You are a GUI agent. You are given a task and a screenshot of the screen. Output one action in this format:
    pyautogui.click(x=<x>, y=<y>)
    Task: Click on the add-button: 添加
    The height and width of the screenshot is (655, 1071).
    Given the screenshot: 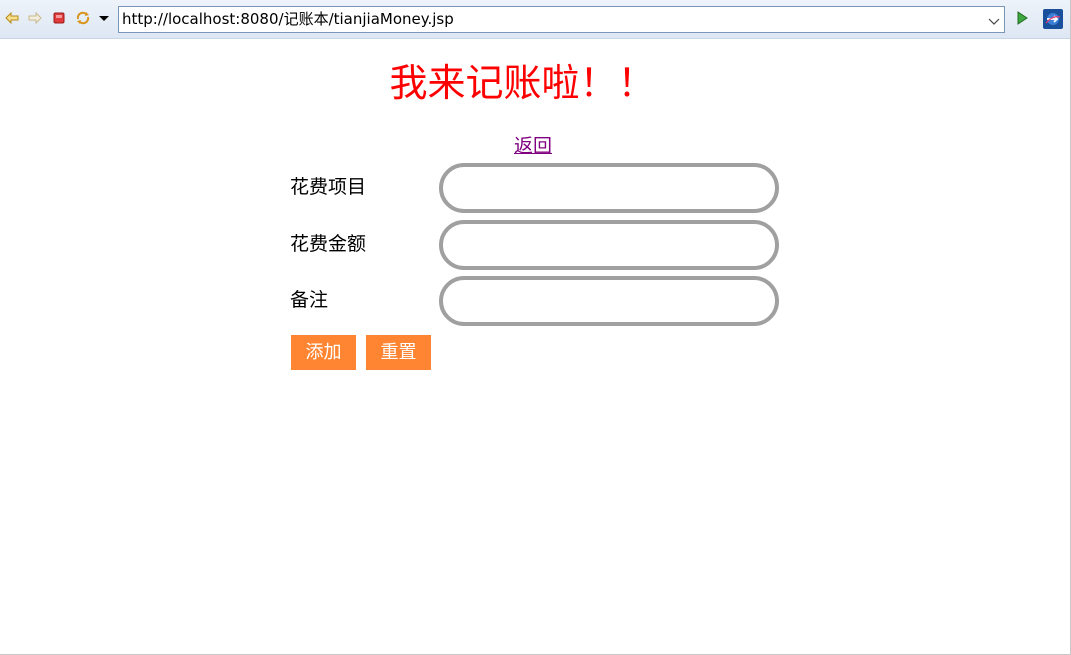 What is the action you would take?
    pyautogui.click(x=323, y=352)
    